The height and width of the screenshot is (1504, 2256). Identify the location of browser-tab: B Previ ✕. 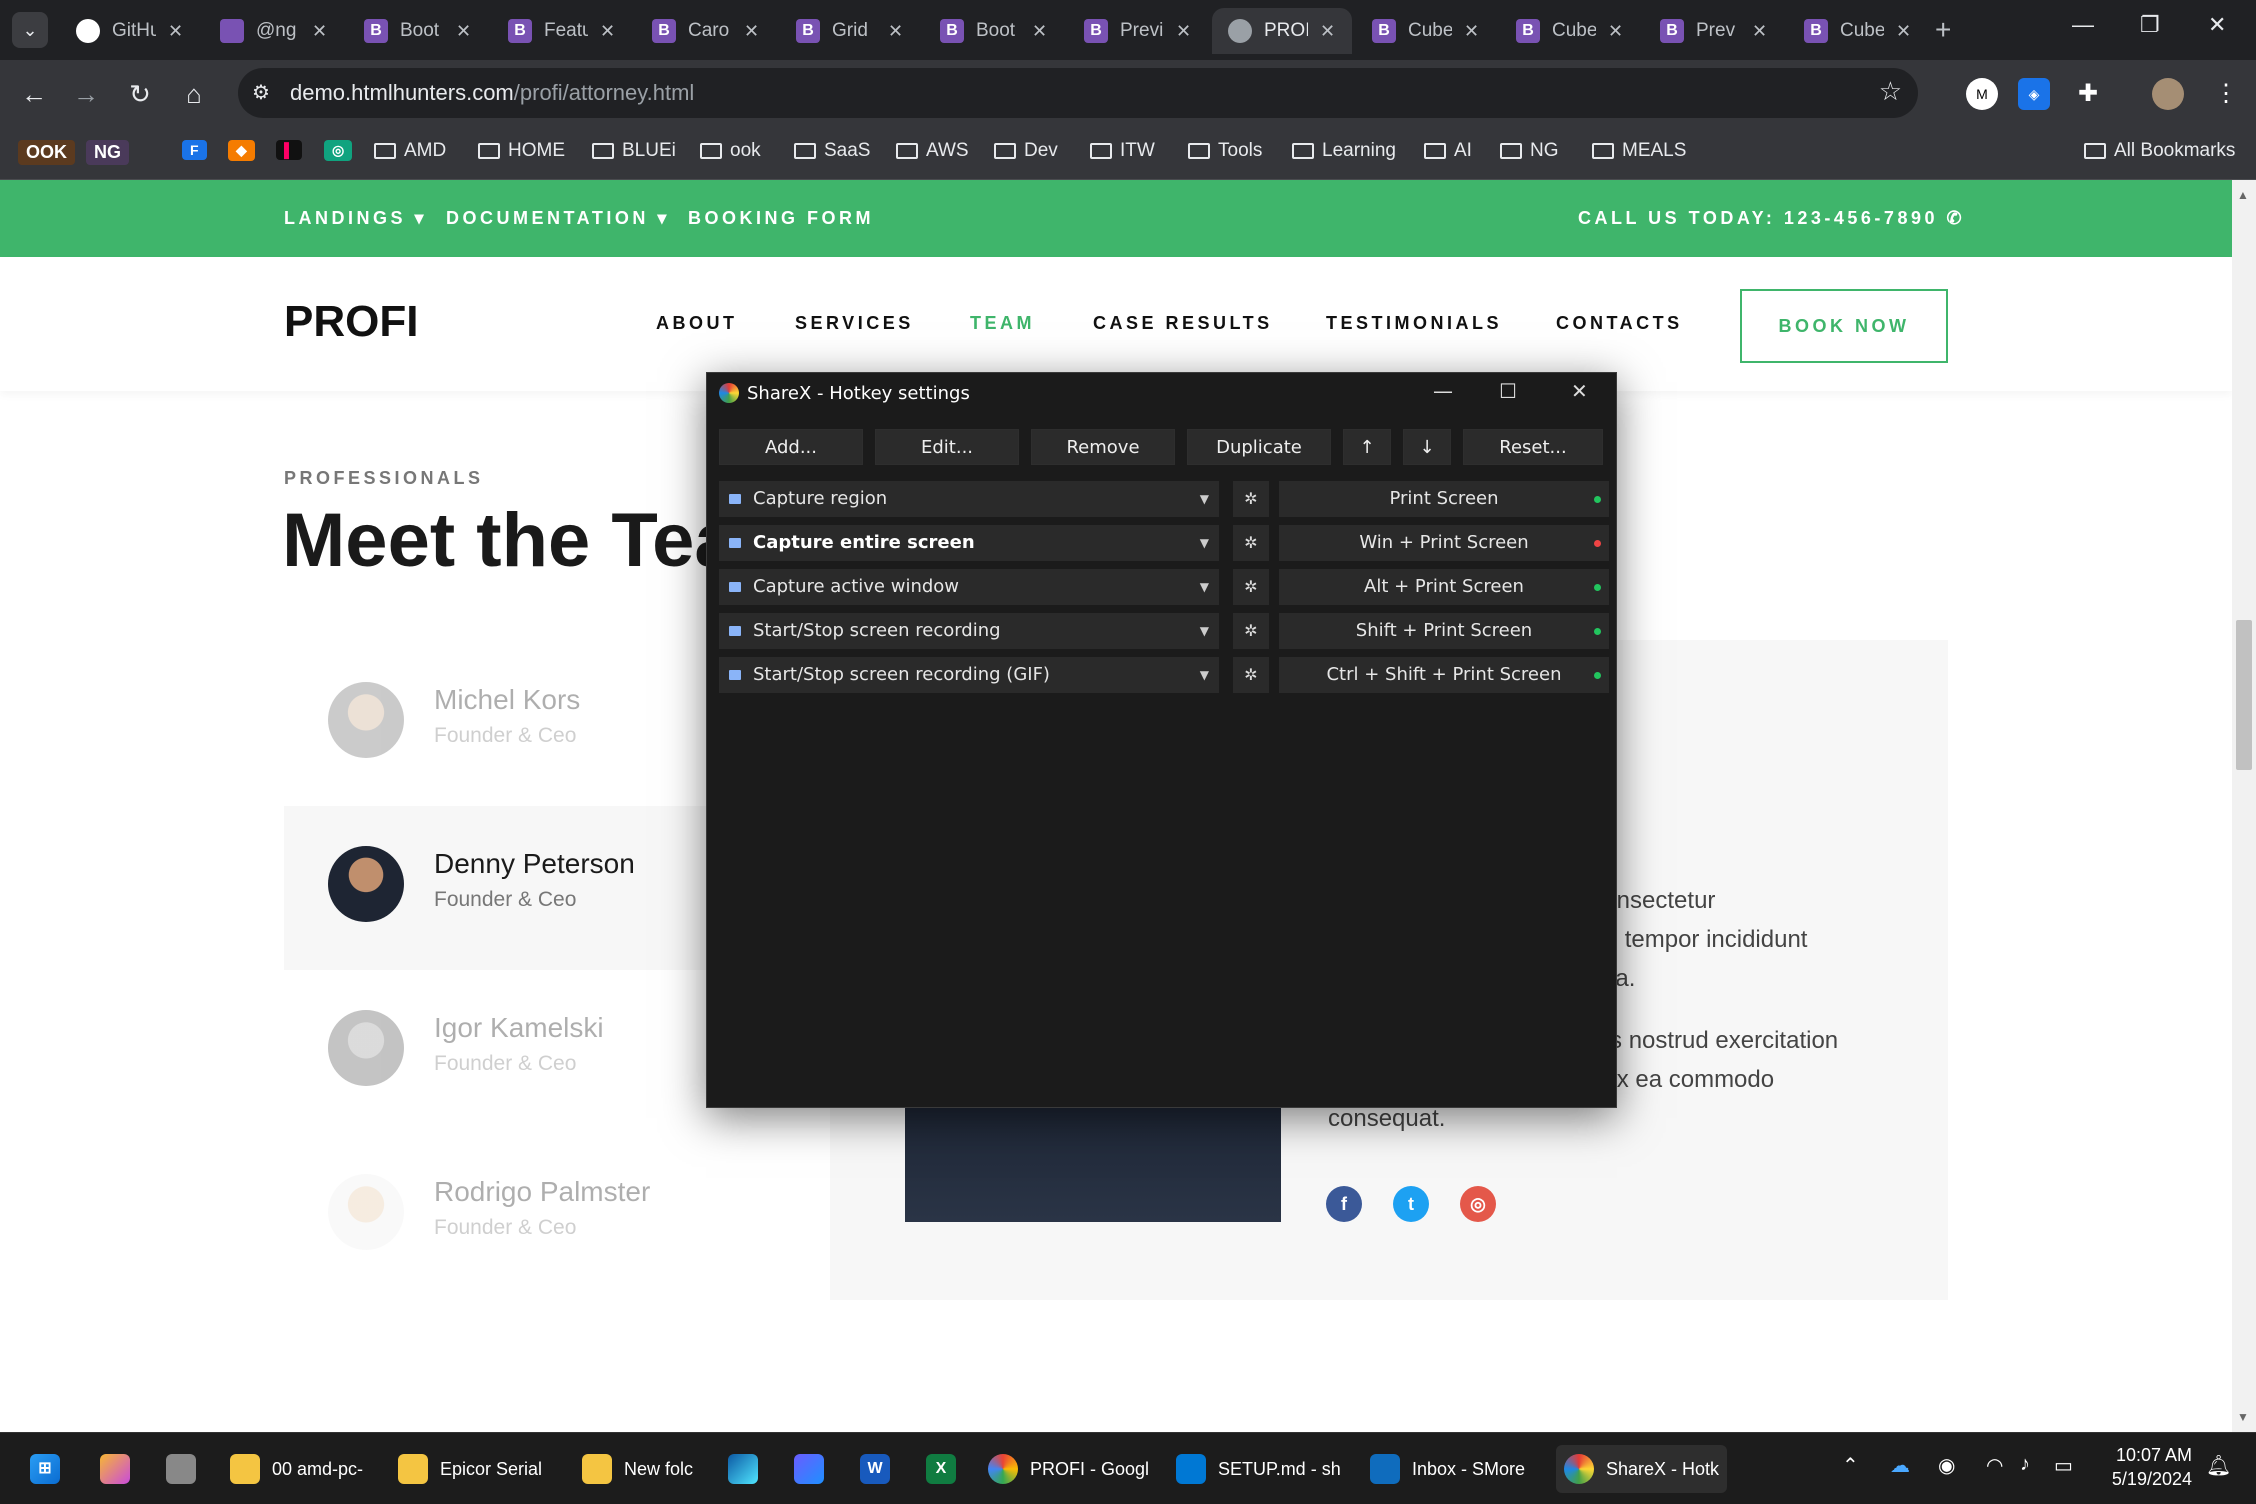
(1138, 31).